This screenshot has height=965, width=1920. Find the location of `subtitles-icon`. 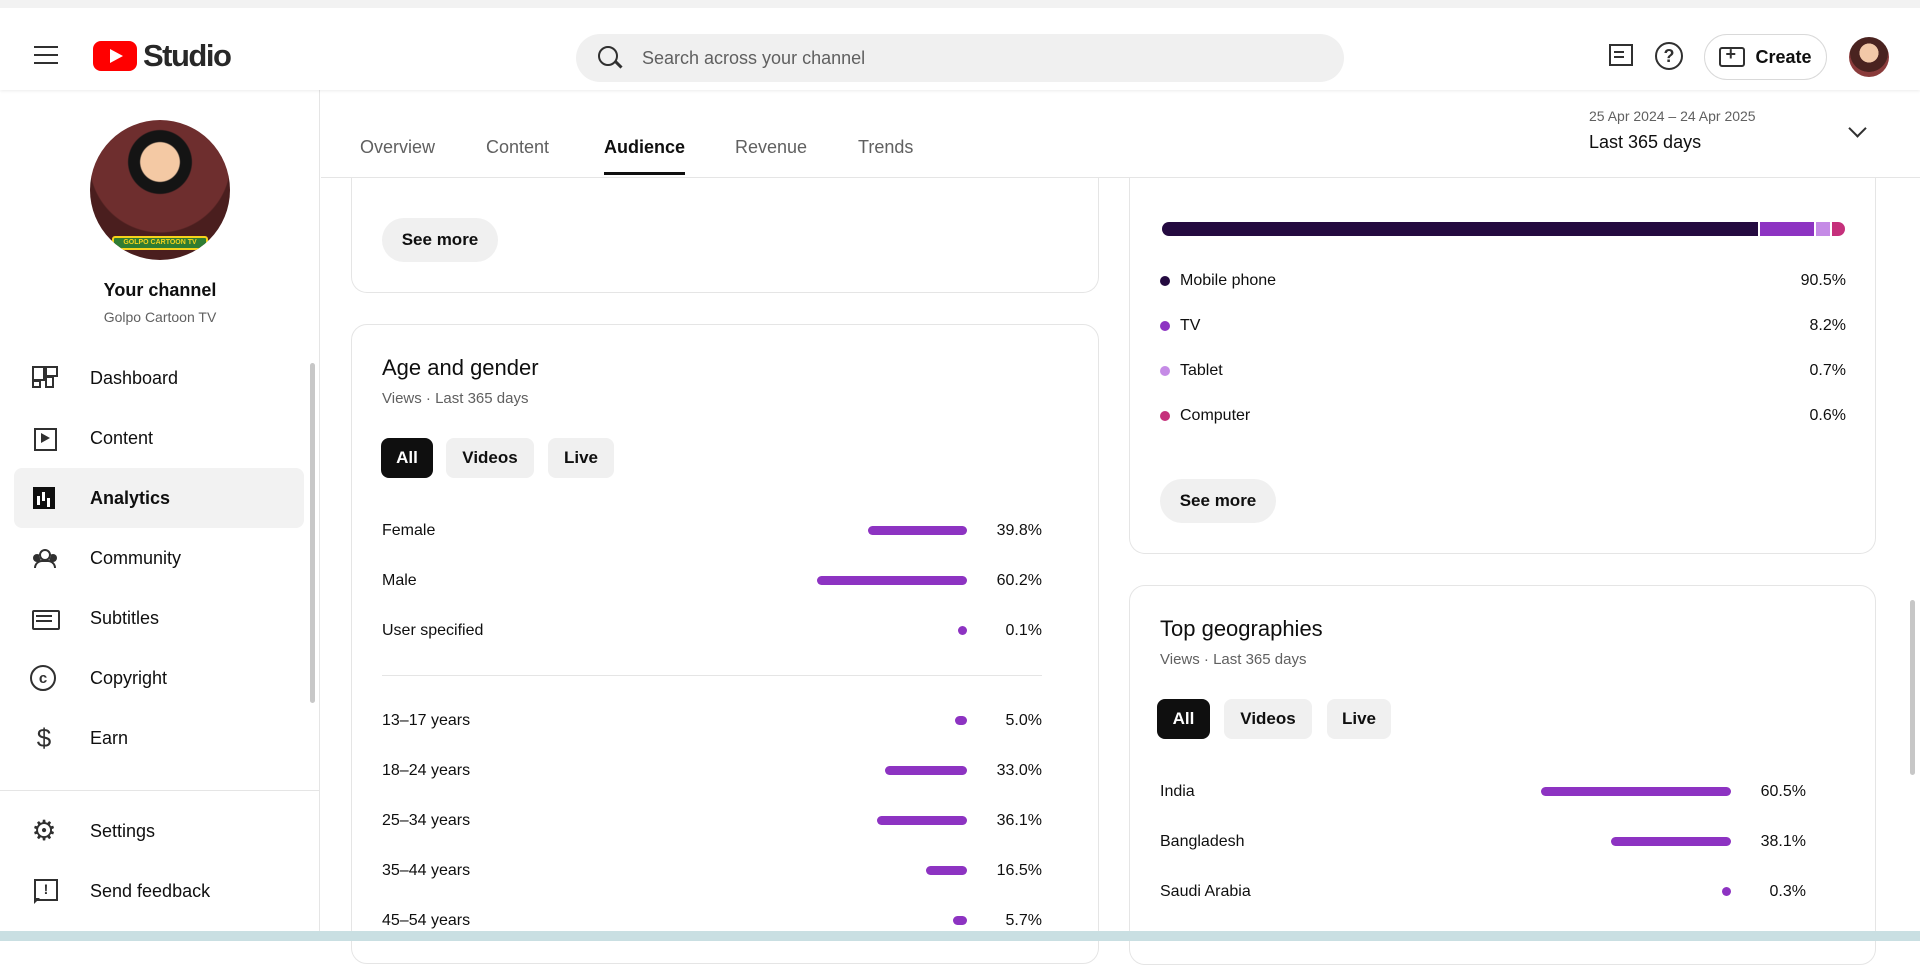

subtitles-icon is located at coordinates (45, 618).